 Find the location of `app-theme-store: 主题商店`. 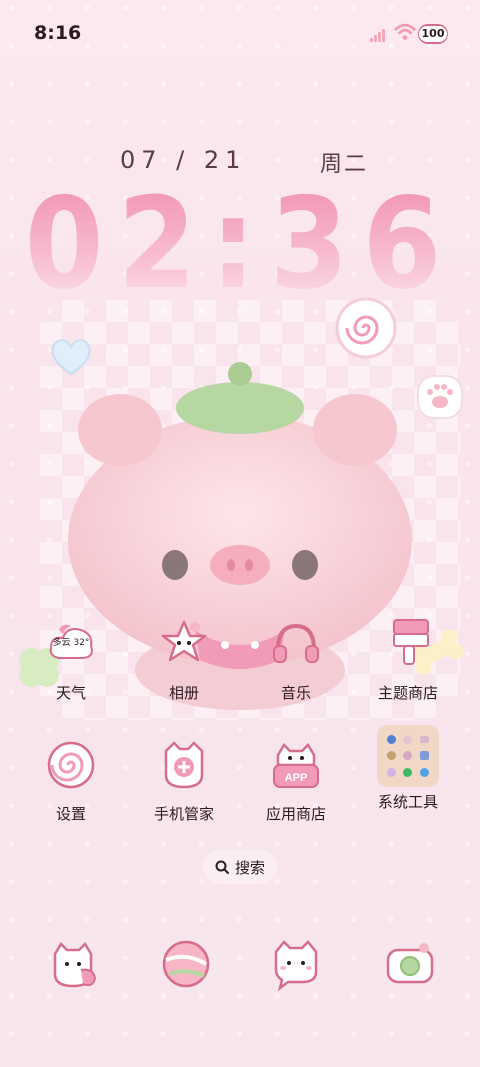

app-theme-store: 主题商店 is located at coordinates (408, 658).